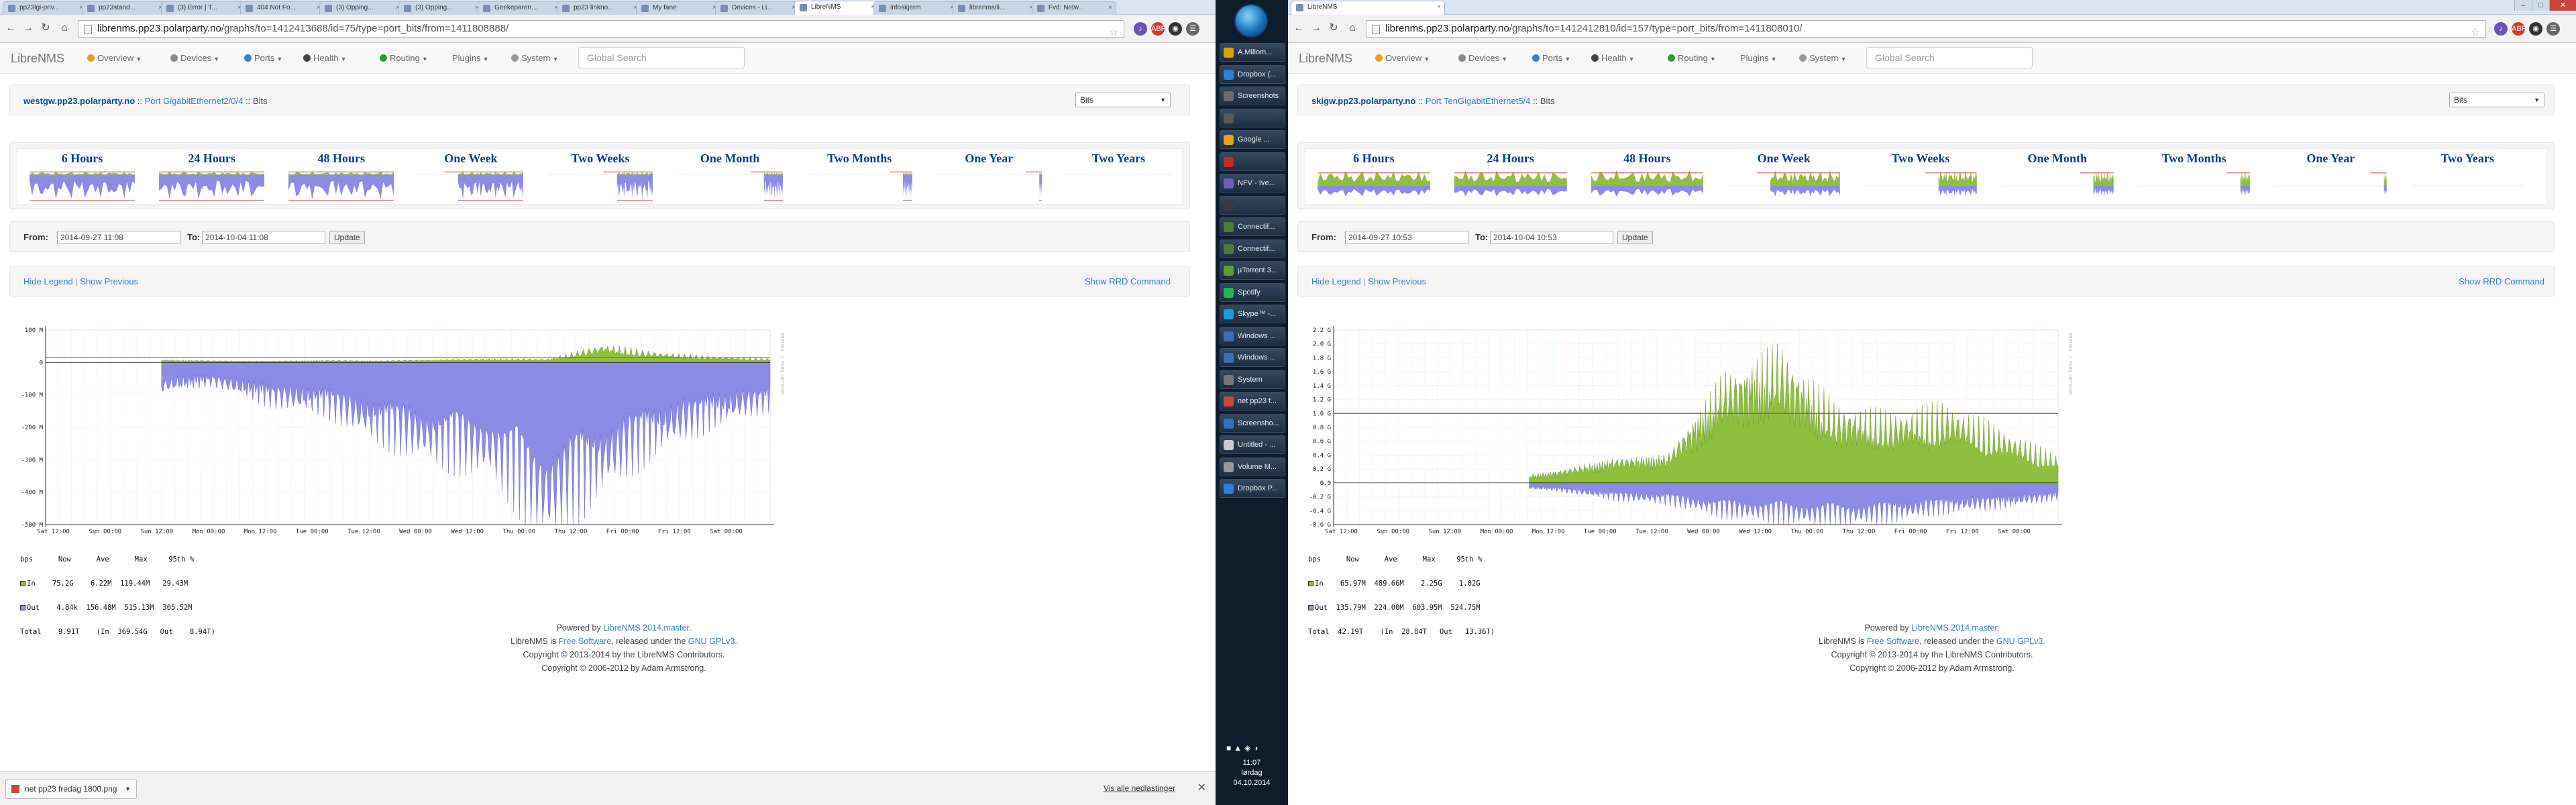 This screenshot has height=805, width=2576. What do you see at coordinates (995, 8) in the screenshot?
I see `browser-tab: librenms/li...×` at bounding box center [995, 8].